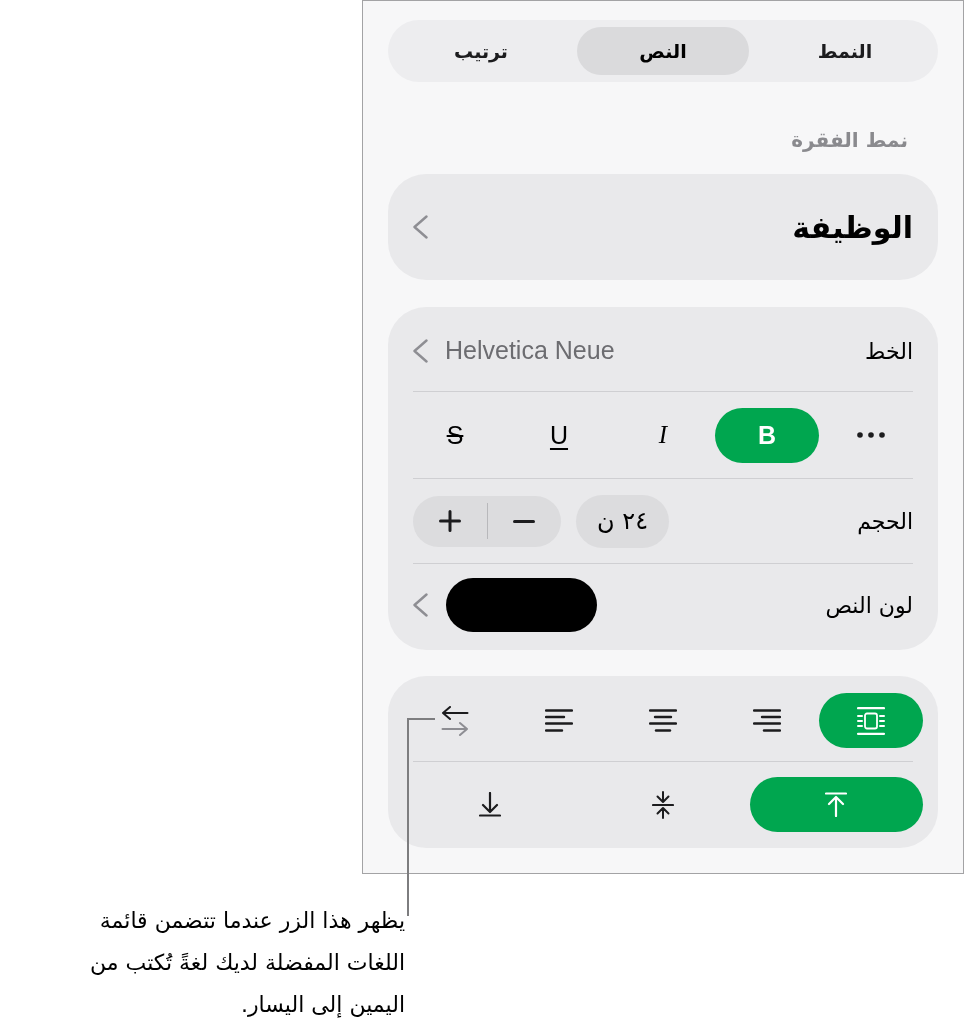  What do you see at coordinates (885, 522) in the screenshot?
I see `size-label: الحجم` at bounding box center [885, 522].